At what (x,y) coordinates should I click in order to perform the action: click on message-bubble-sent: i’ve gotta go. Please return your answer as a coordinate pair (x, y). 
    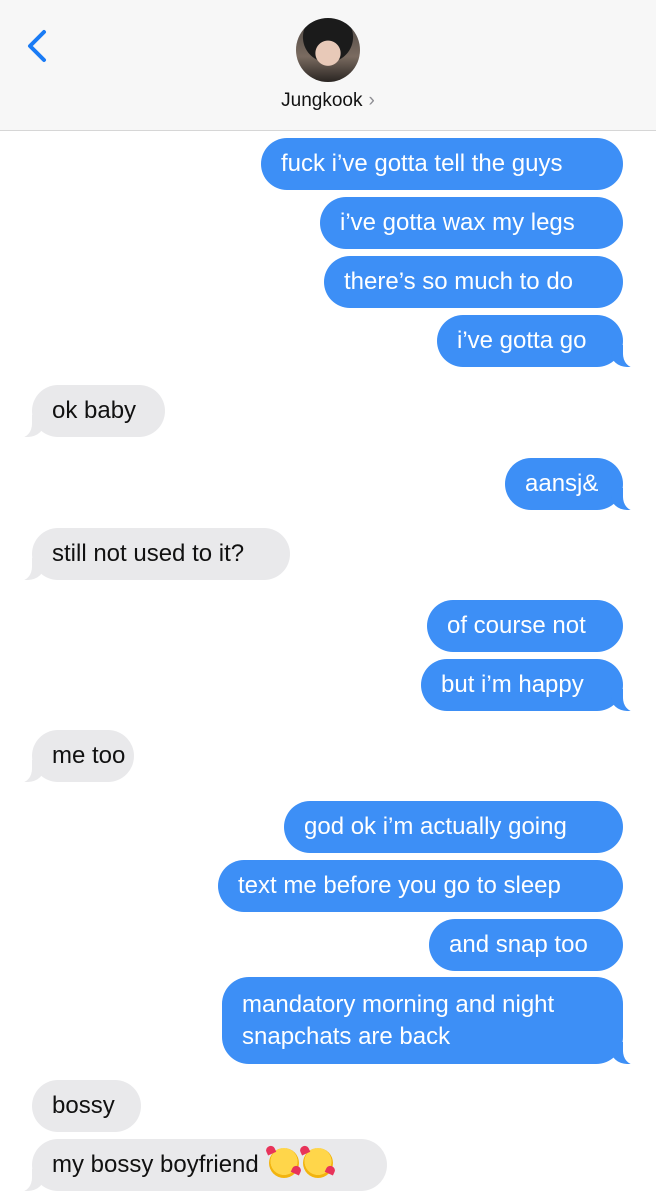
    Looking at the image, I should click on (541, 341).